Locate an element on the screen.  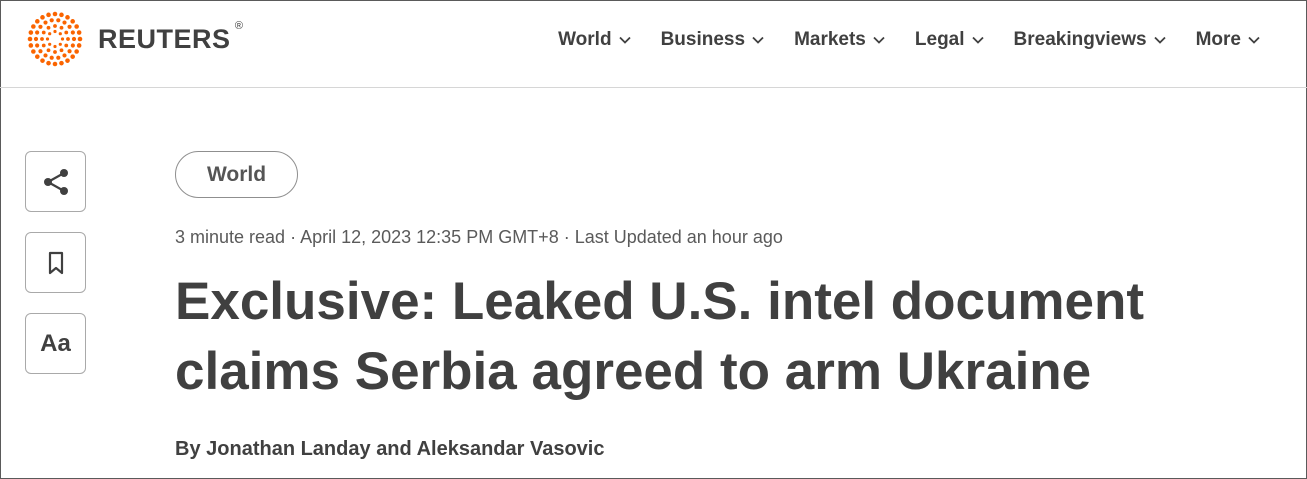
share-icon is located at coordinates (55, 181).